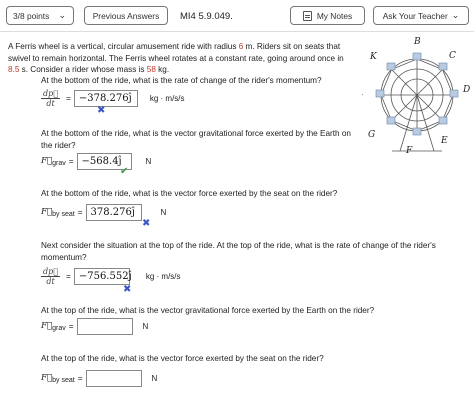 The height and width of the screenshot is (405, 474). I want to click on intro-text: kg., so click(162, 70).